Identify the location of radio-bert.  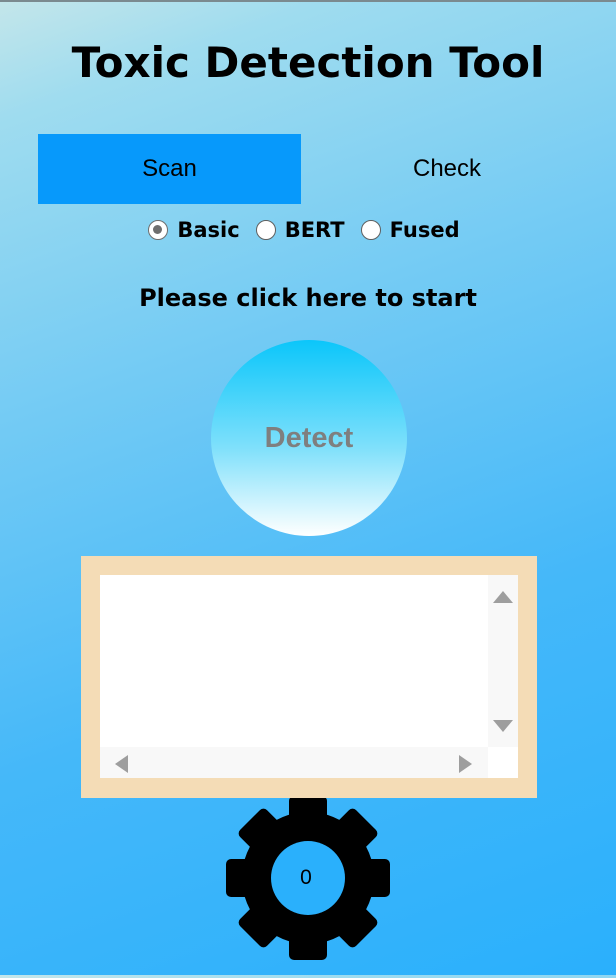
(265, 230).